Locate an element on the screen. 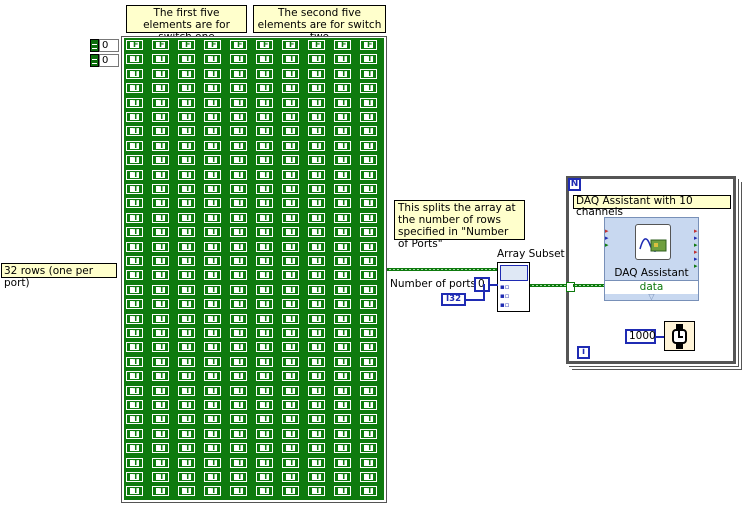  daq-assistant-node: DAQ Assistant data ▽ is located at coordinates (651, 259).